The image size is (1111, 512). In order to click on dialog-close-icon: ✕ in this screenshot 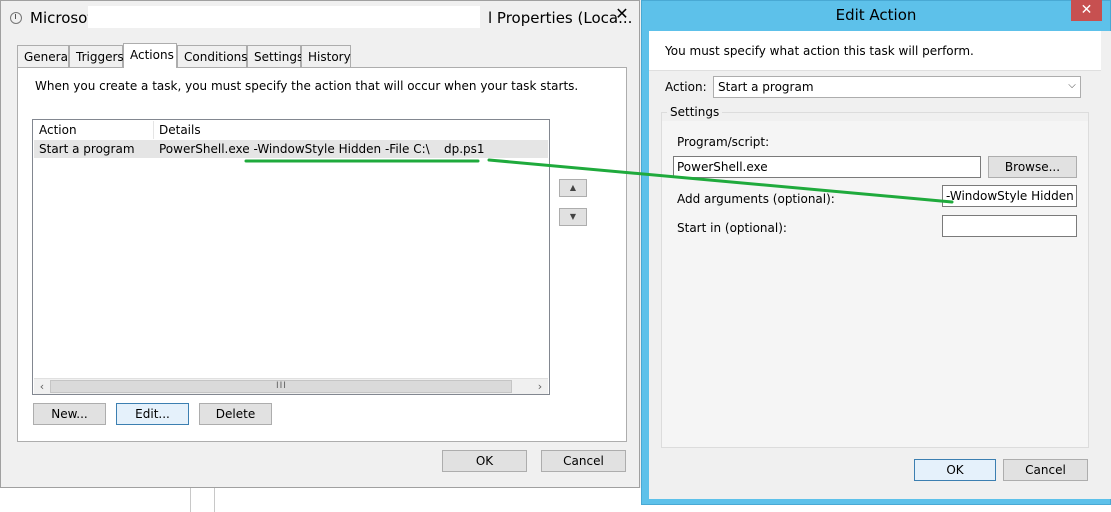, I will do `click(1086, 10)`.